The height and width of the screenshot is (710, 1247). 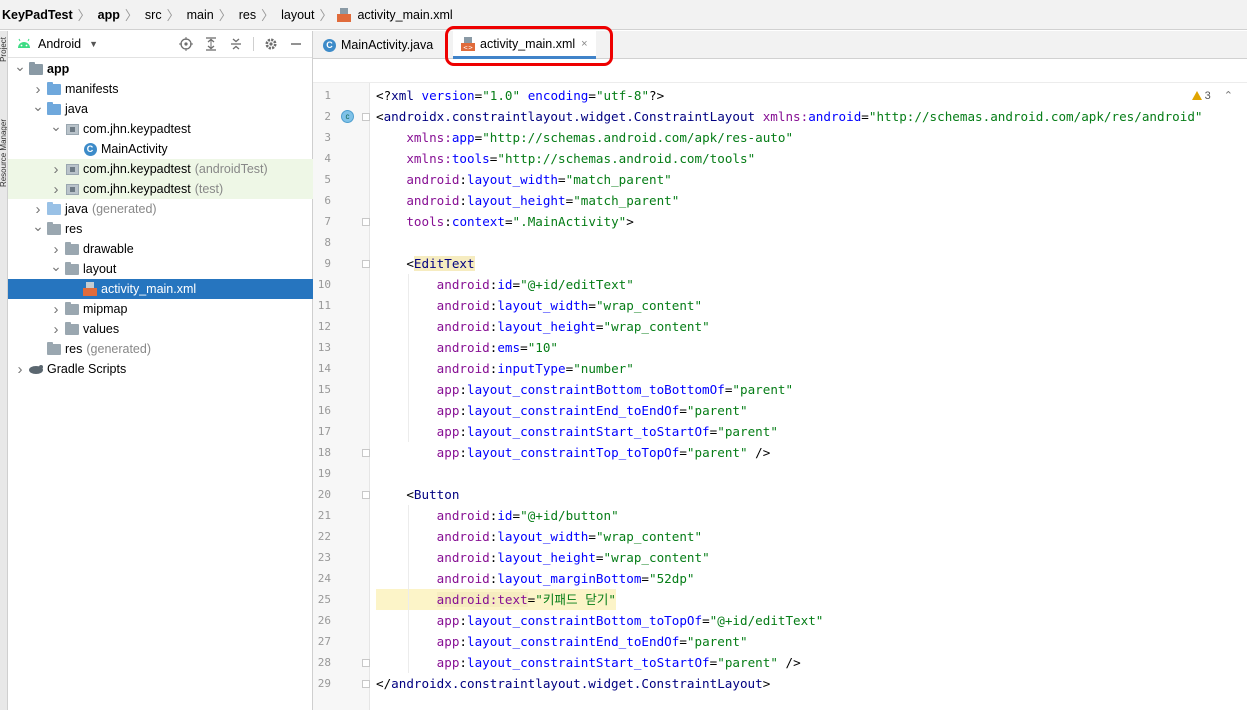 I want to click on tree-item: ⌄ java, so click(x=160, y=108).